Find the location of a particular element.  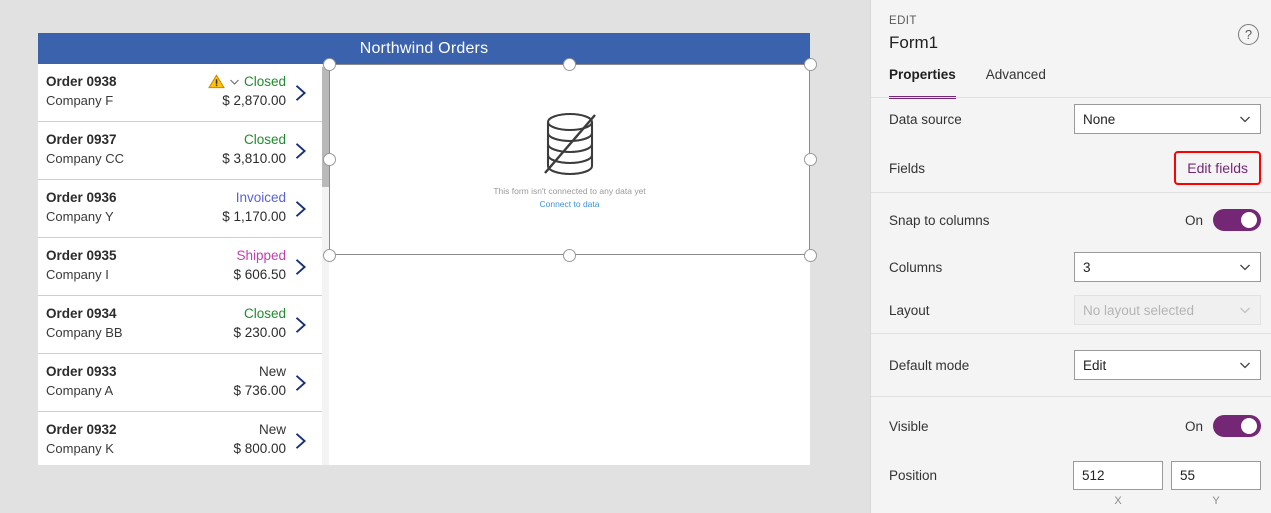

data-source-value: None is located at coordinates (1099, 119).